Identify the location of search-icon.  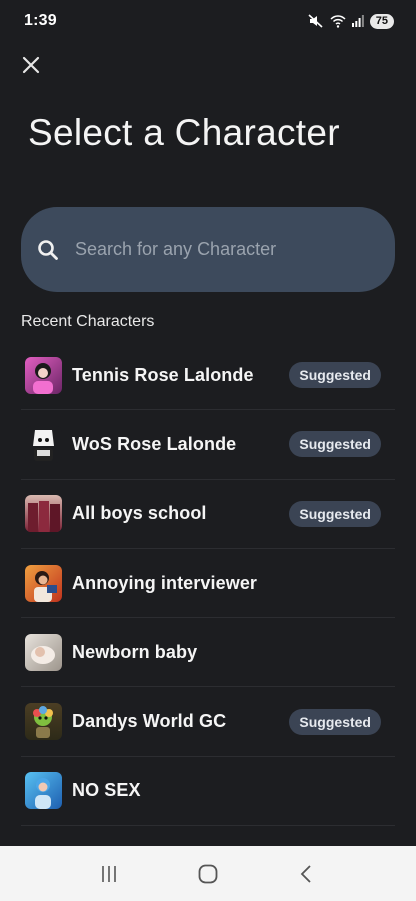
(48, 250).